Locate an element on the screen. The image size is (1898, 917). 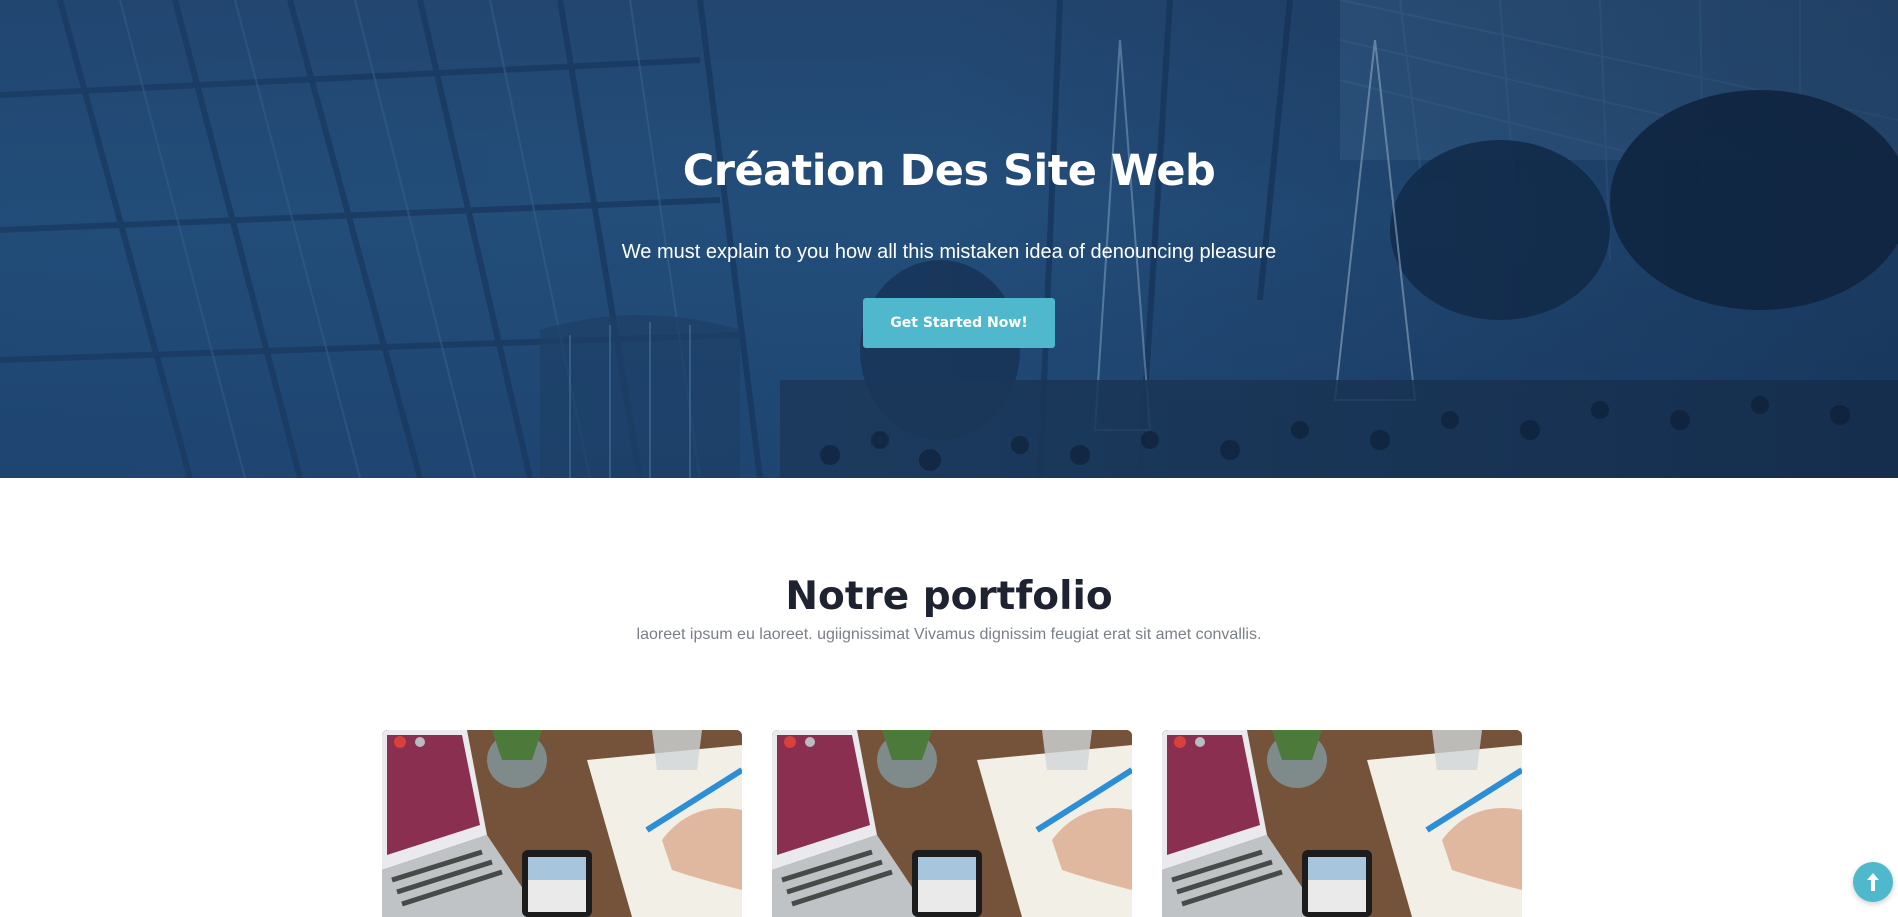
get-started-button: Get Started Now! is located at coordinates (959, 323).